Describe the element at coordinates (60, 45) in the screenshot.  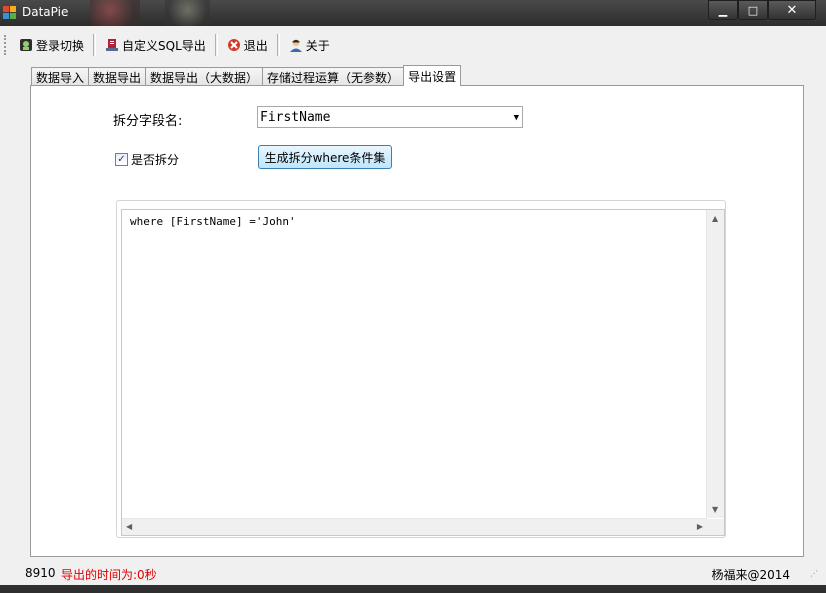
I see `login-switch-label: 登录切换` at that location.